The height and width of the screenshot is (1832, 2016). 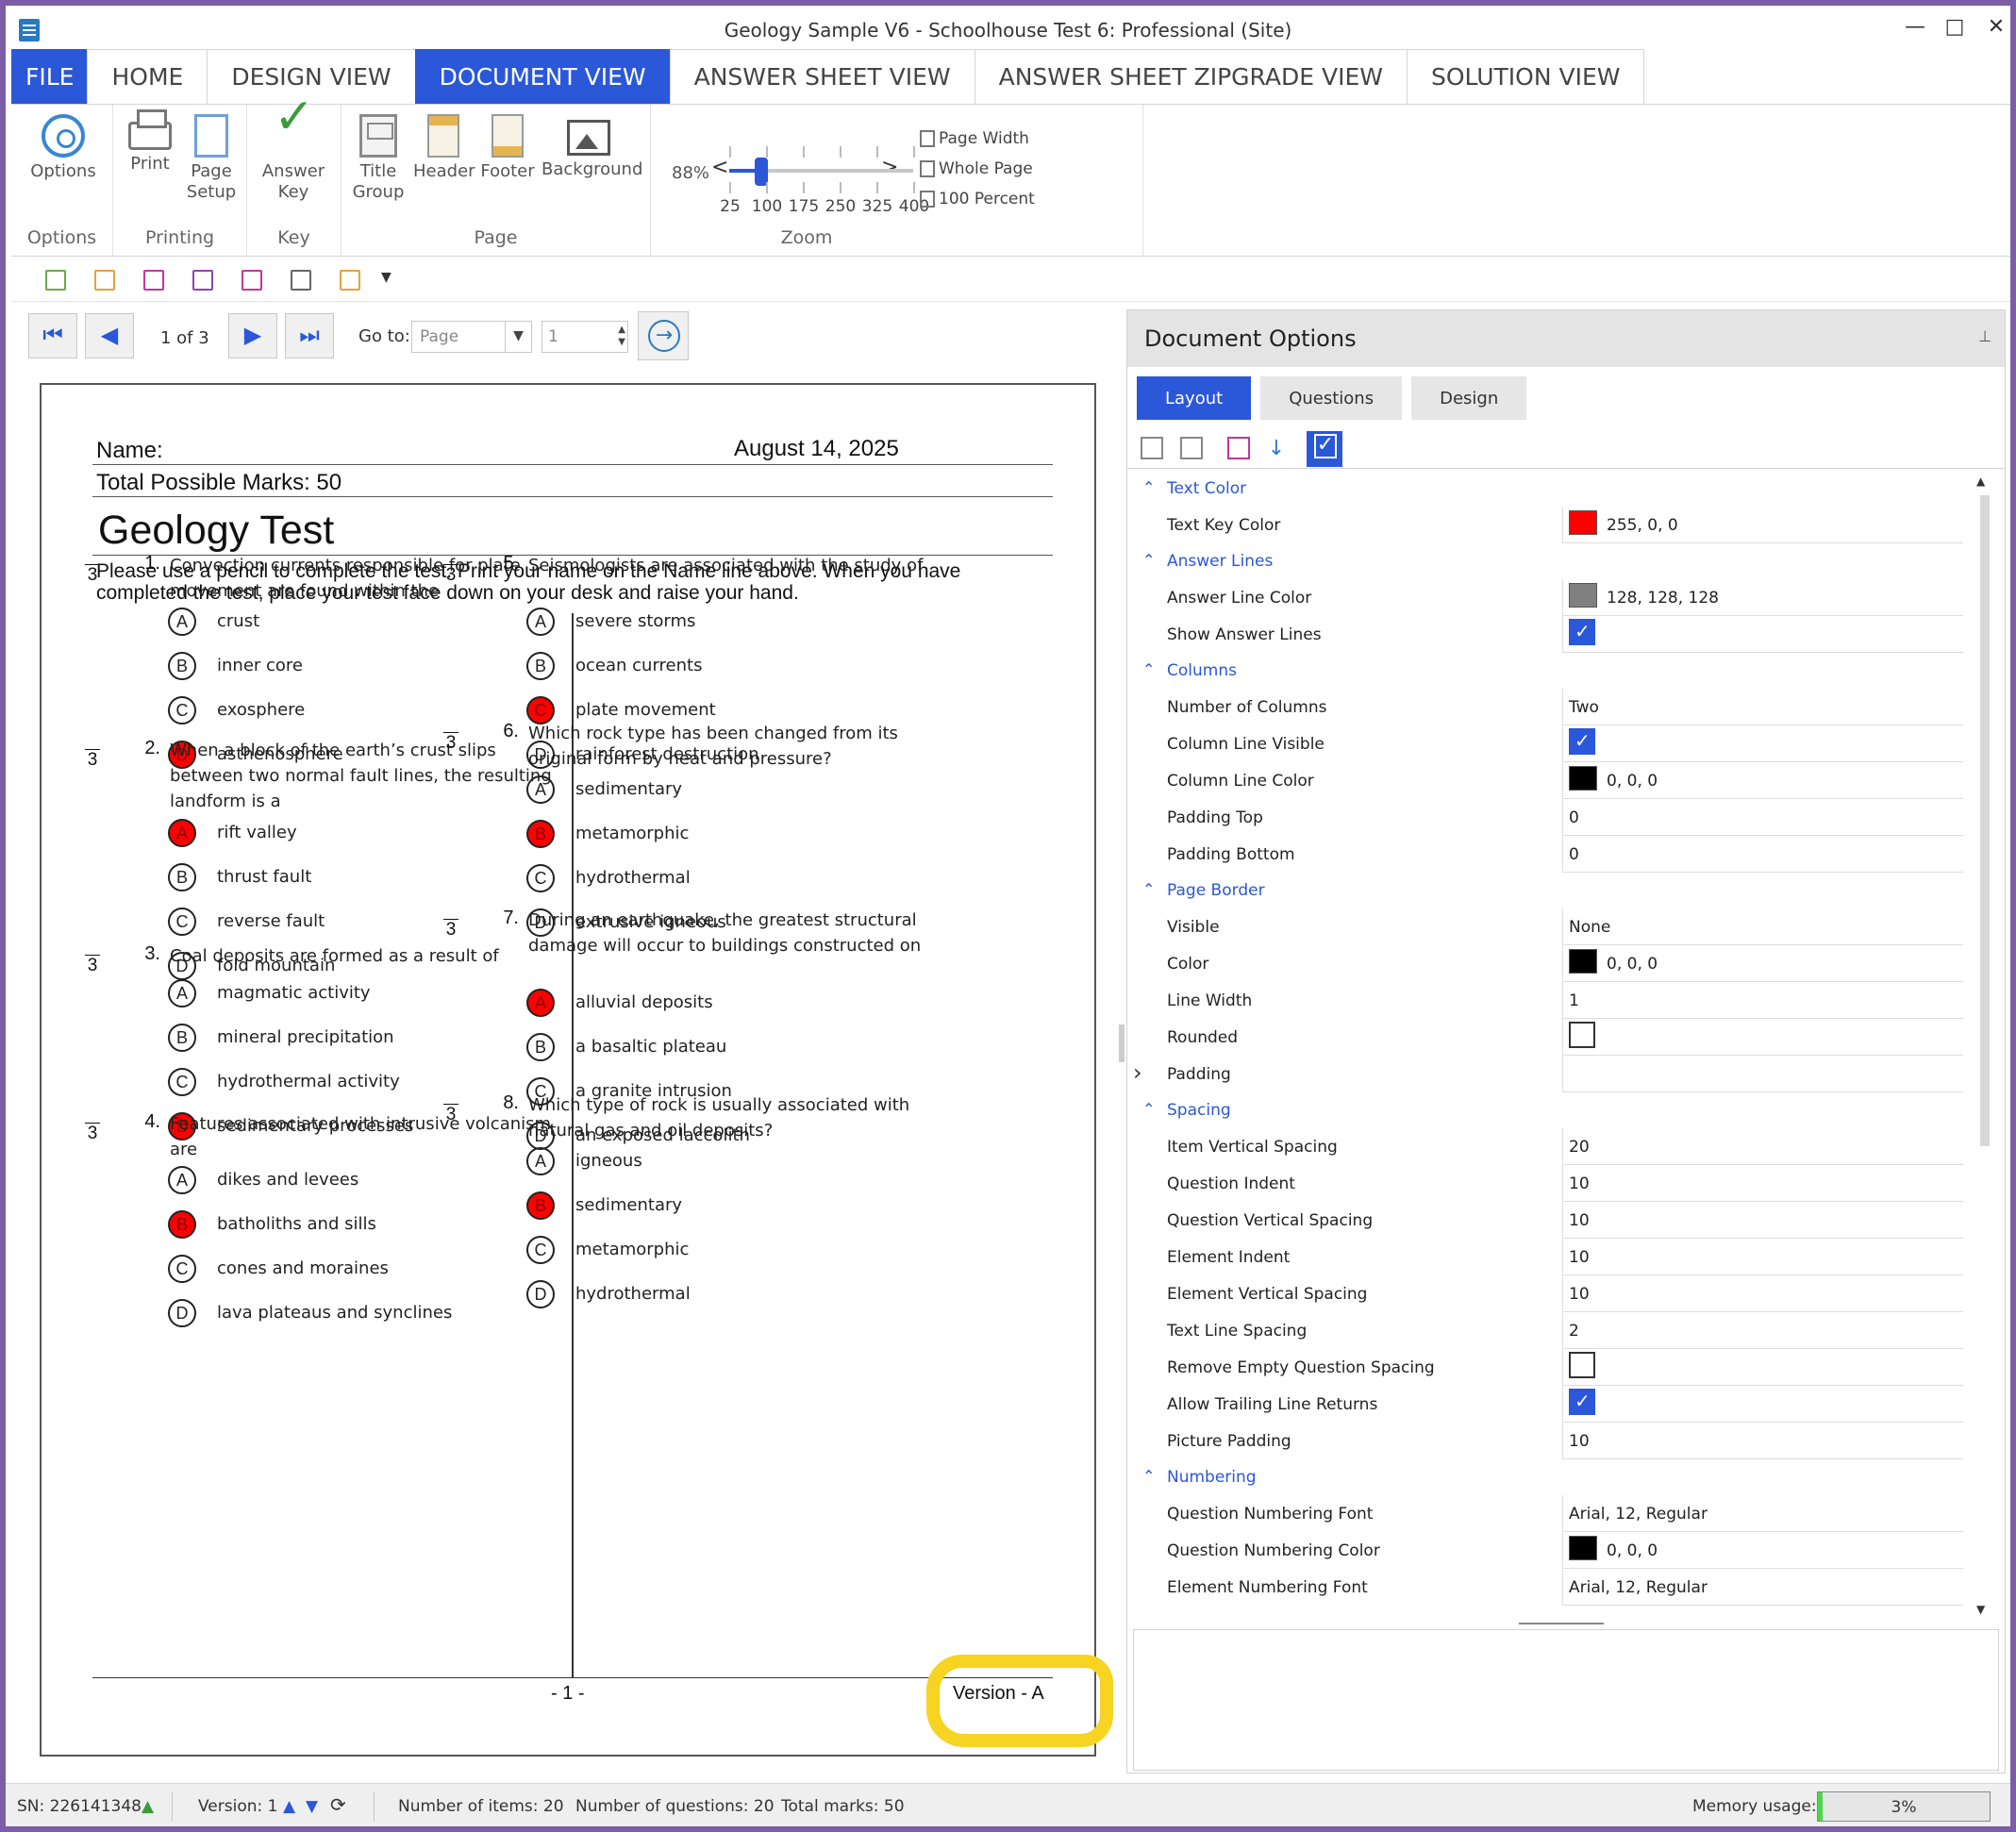 What do you see at coordinates (1763, 926) in the screenshot?
I see `property-value: None` at bounding box center [1763, 926].